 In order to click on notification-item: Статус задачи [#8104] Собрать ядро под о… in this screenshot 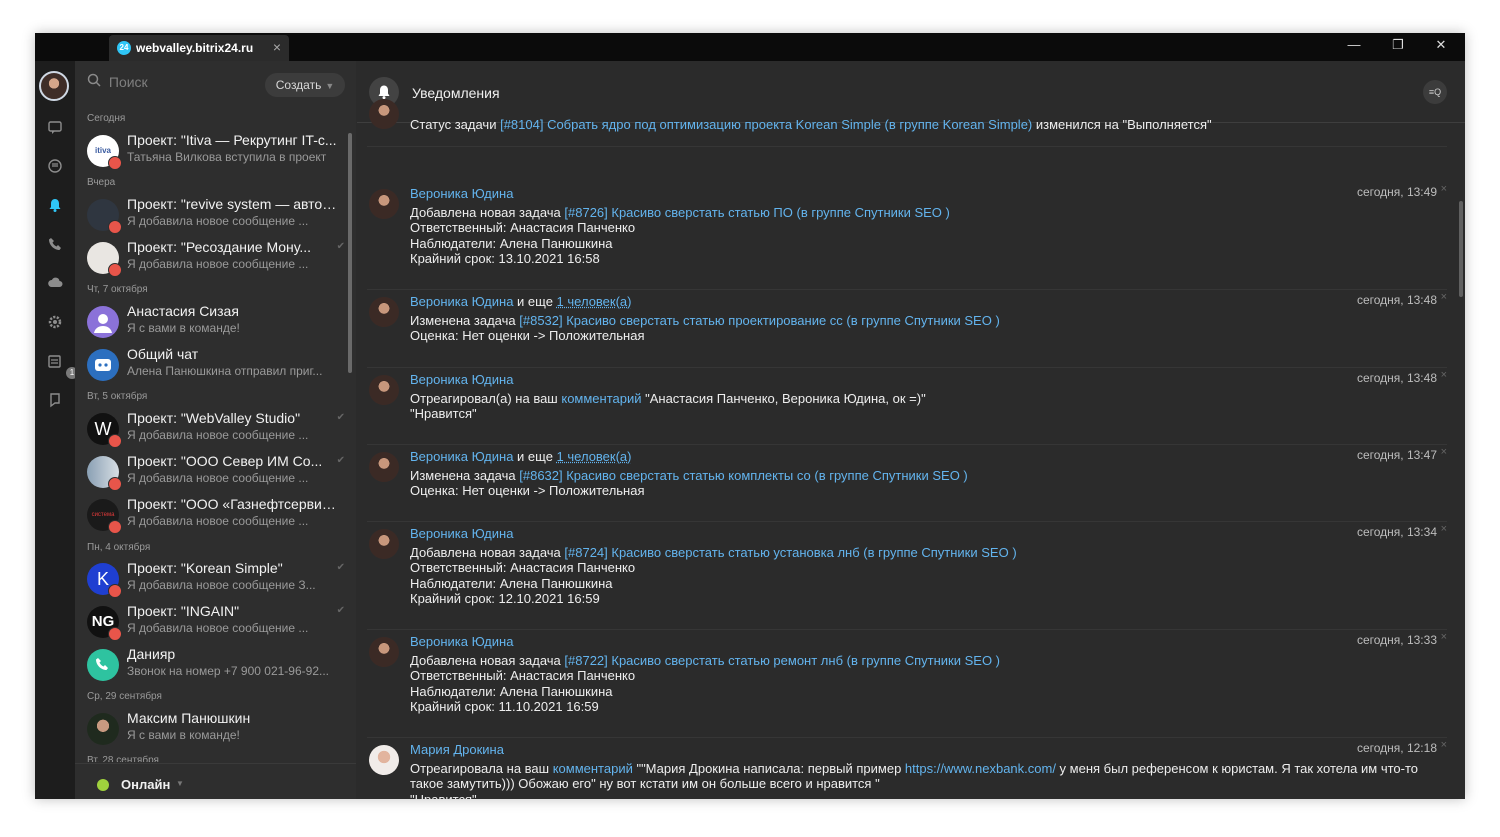, I will do `click(907, 123)`.